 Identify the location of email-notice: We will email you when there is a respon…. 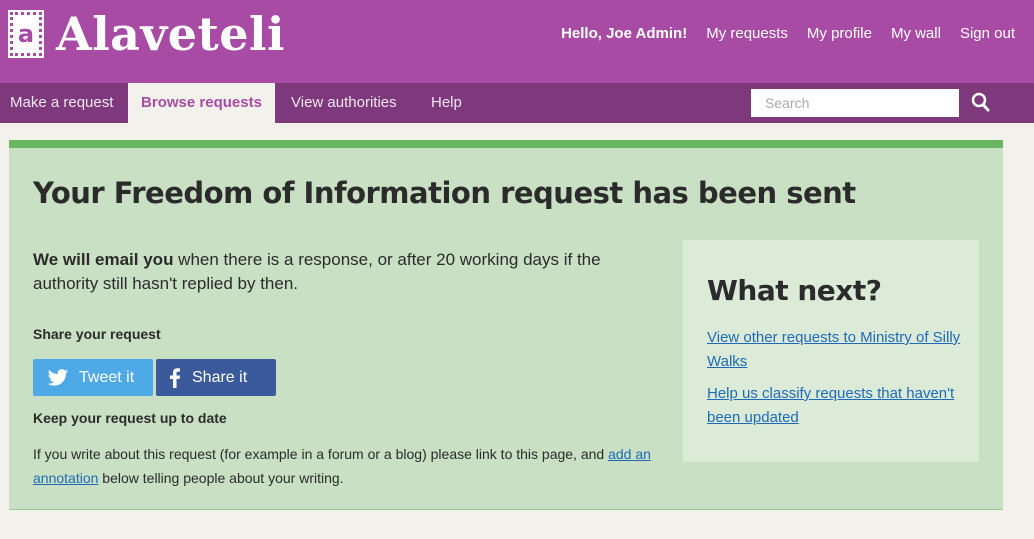
(343, 272).